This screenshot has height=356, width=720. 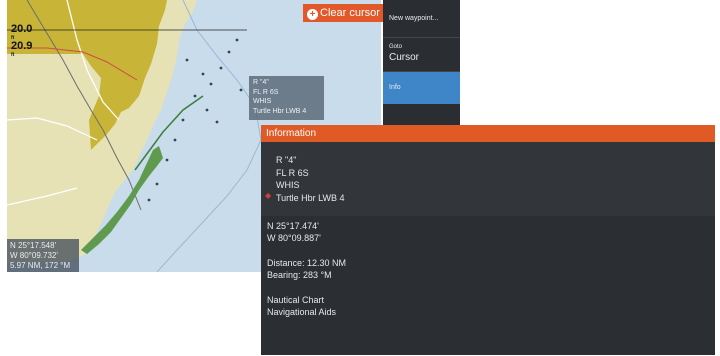 What do you see at coordinates (488, 133) in the screenshot?
I see `information-title: Information` at bounding box center [488, 133].